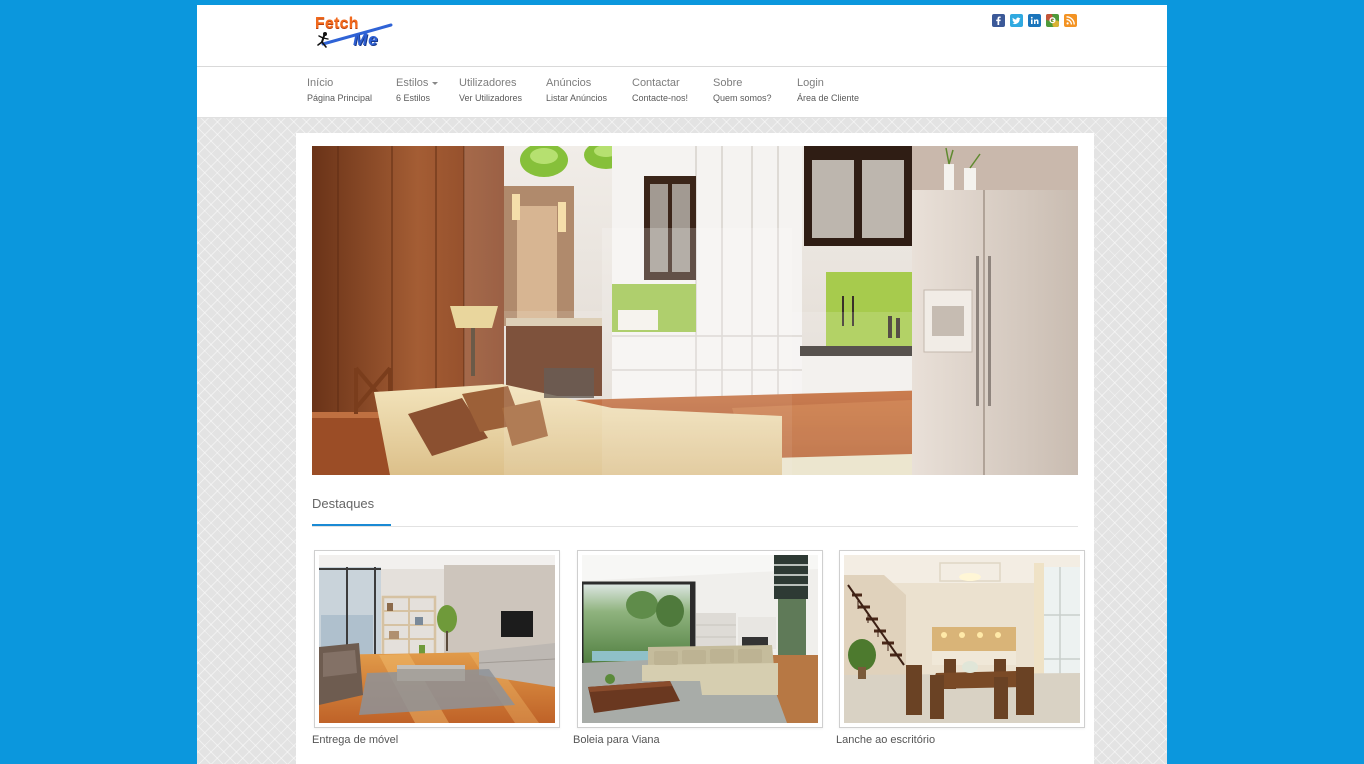 The image size is (1364, 764). What do you see at coordinates (339, 90) in the screenshot?
I see `nav-item-inicio: Início Página Principal` at bounding box center [339, 90].